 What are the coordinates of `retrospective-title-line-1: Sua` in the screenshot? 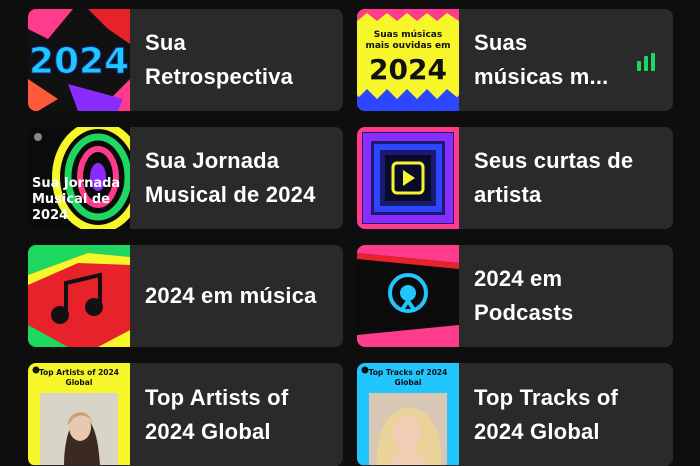 It's located at (165, 42).